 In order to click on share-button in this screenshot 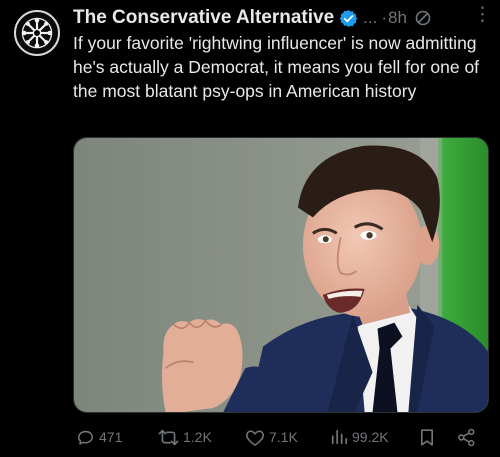, I will do `click(466, 437)`.